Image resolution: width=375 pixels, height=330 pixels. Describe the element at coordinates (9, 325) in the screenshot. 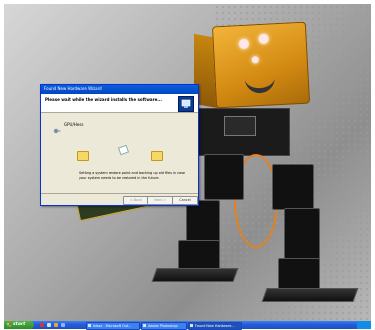

I see `windows-flag-icon` at that location.